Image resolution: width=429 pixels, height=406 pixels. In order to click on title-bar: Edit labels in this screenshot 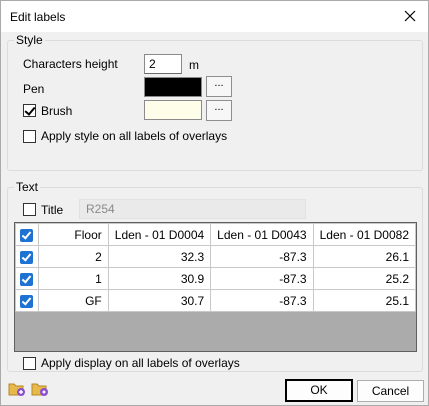, I will do `click(214, 16)`.